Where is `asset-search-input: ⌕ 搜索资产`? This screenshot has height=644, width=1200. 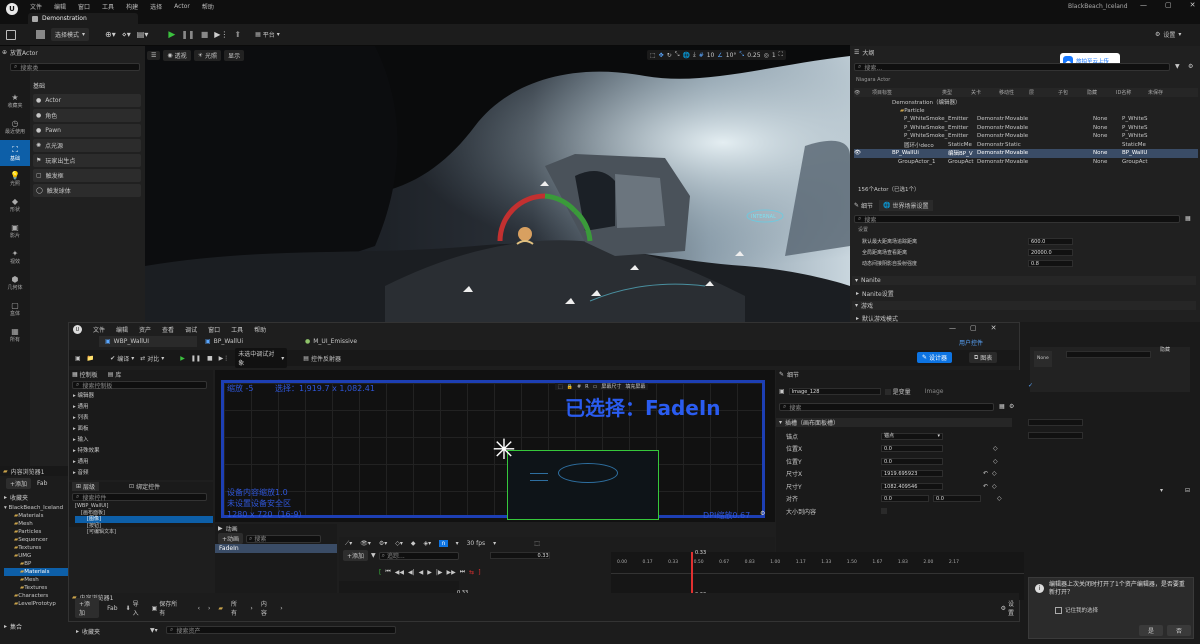
asset-search-input: ⌕ 搜索资产 is located at coordinates (281, 630).